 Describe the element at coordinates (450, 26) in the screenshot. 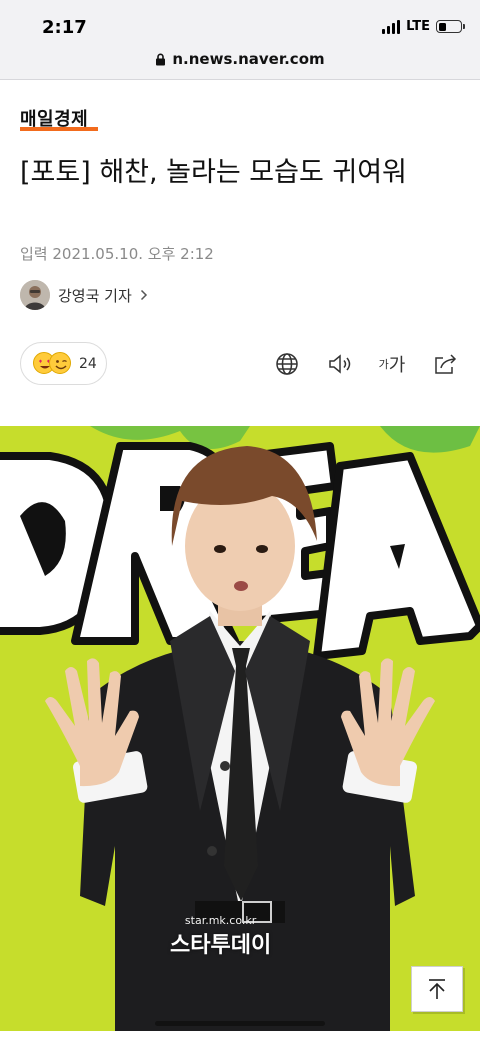

I see `battery-icon` at that location.